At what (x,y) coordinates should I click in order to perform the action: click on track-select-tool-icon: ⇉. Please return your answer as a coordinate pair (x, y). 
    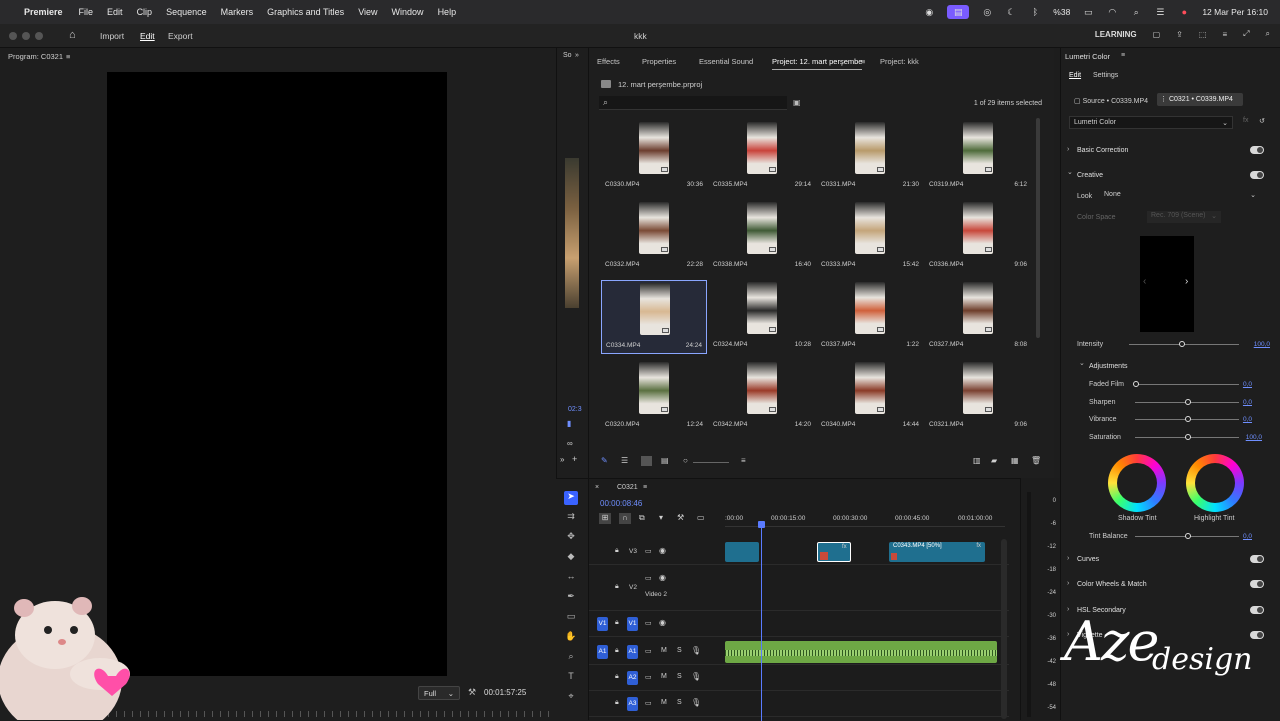
    Looking at the image, I should click on (571, 518).